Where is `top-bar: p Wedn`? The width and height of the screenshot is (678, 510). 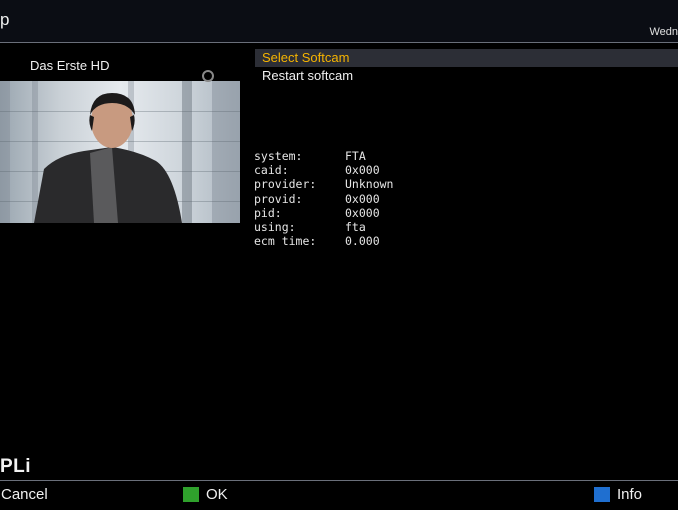 top-bar: p Wedn is located at coordinates (339, 21).